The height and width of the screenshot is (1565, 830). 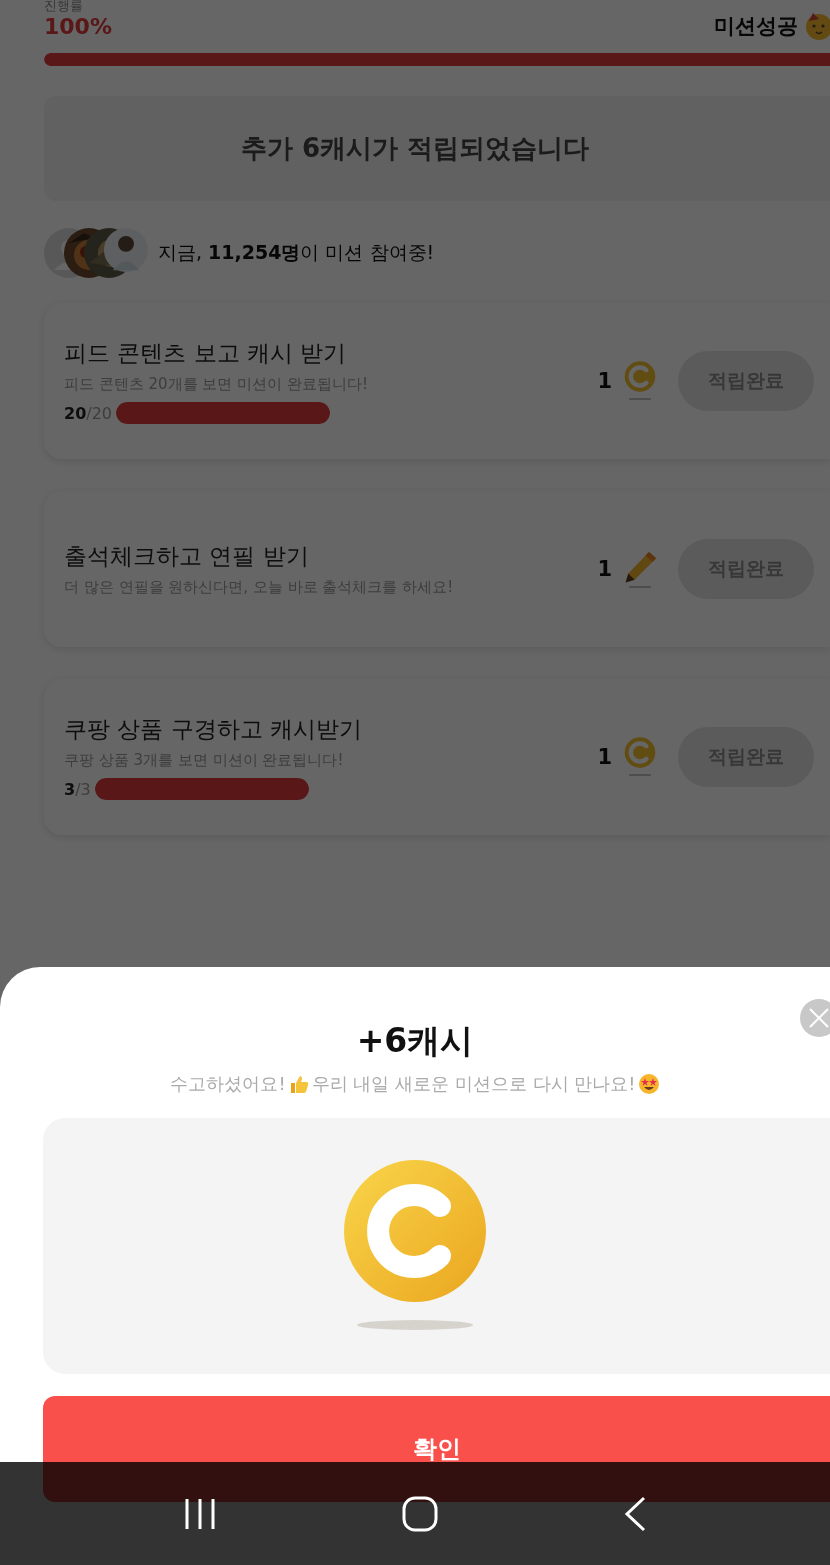 What do you see at coordinates (228, 1084) in the screenshot?
I see `sheet-message: 수고하셨어요!` at bounding box center [228, 1084].